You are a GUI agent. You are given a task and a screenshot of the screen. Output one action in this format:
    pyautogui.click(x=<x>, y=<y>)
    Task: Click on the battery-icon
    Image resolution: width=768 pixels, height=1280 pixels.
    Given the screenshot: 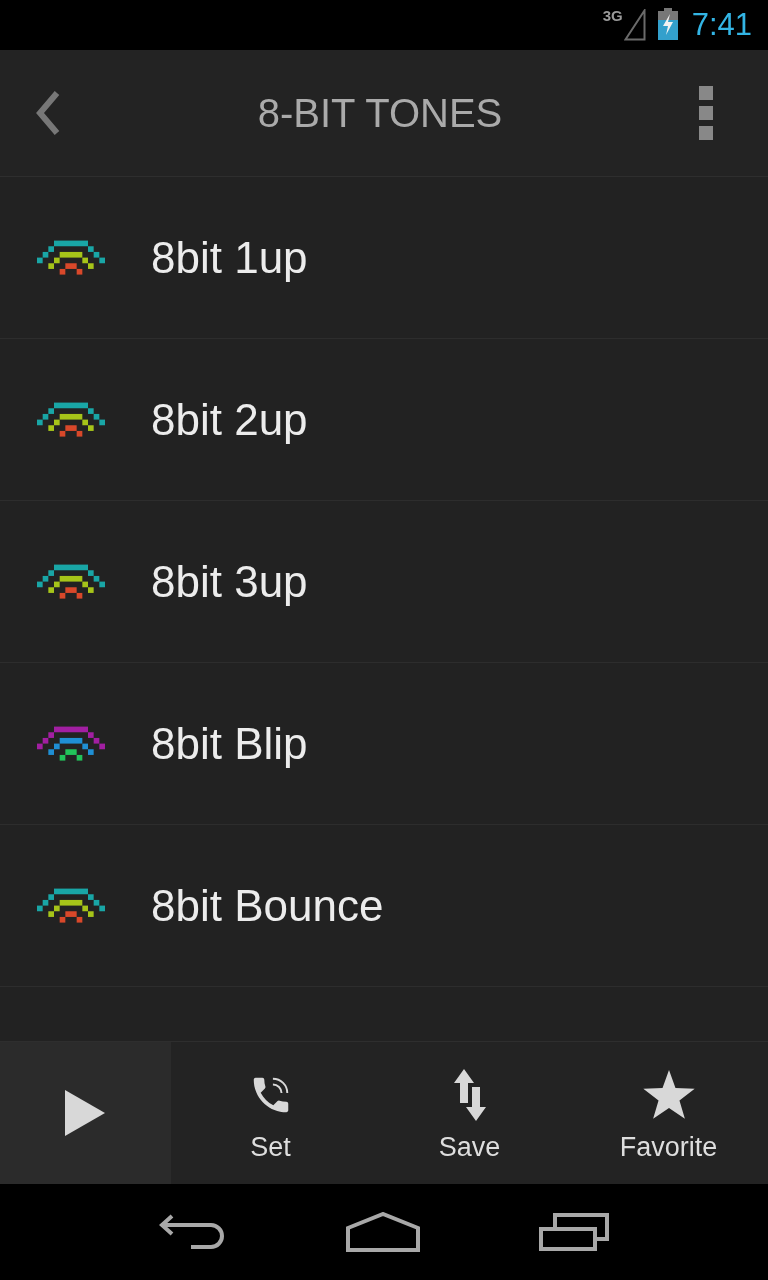 What is the action you would take?
    pyautogui.click(x=667, y=24)
    